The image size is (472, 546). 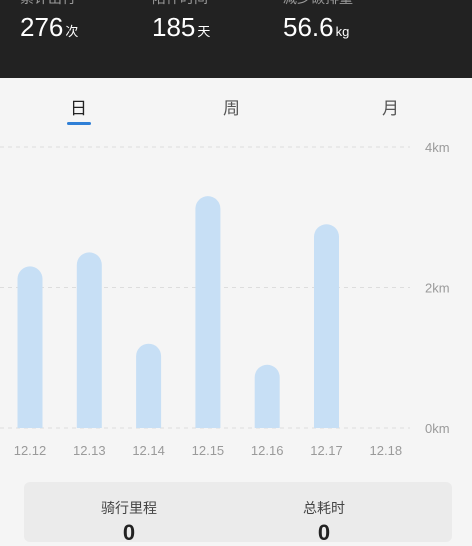 What do you see at coordinates (204, 31) in the screenshot?
I see `stat-days-unit: 天` at bounding box center [204, 31].